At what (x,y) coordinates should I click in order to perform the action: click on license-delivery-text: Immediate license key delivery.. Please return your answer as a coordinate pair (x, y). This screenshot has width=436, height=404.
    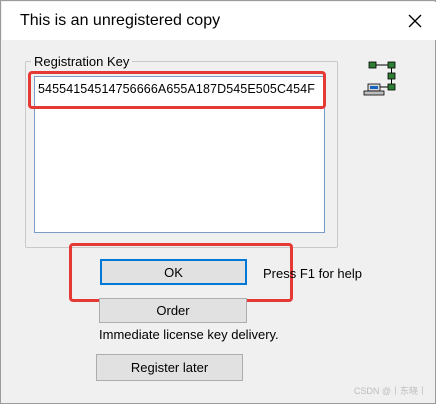
    Looking at the image, I should click on (189, 334).